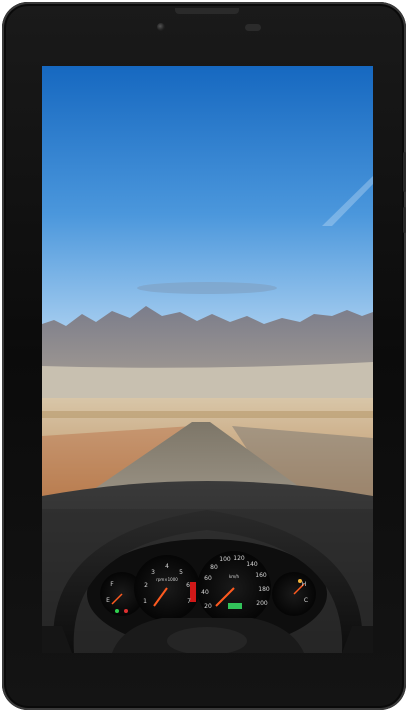  What do you see at coordinates (264, 589) in the screenshot?
I see `speed-tick: 180` at bounding box center [264, 589].